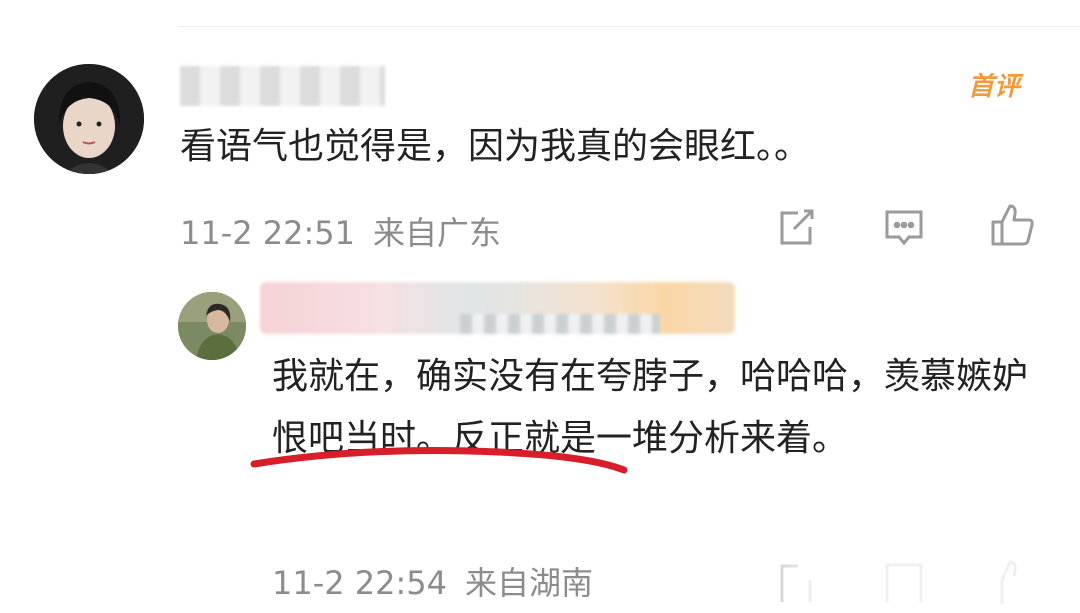 The image size is (1080, 613). Describe the element at coordinates (890, 584) in the screenshot. I see `watermark-fade` at that location.